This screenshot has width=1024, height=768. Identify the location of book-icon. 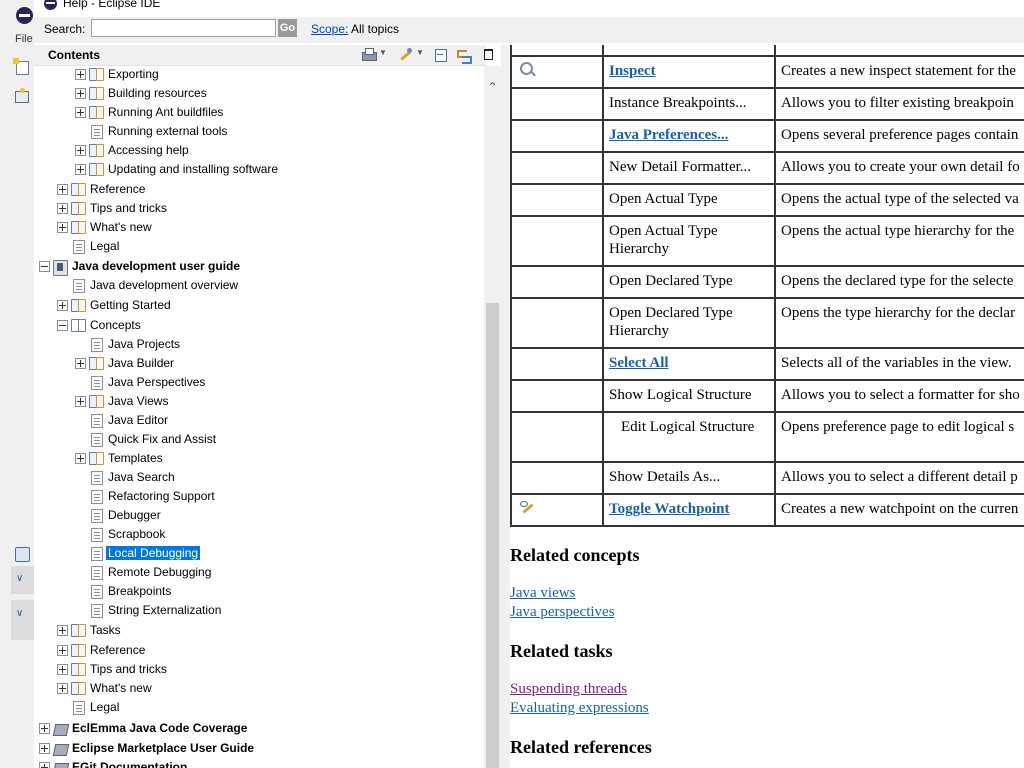
(78, 305).